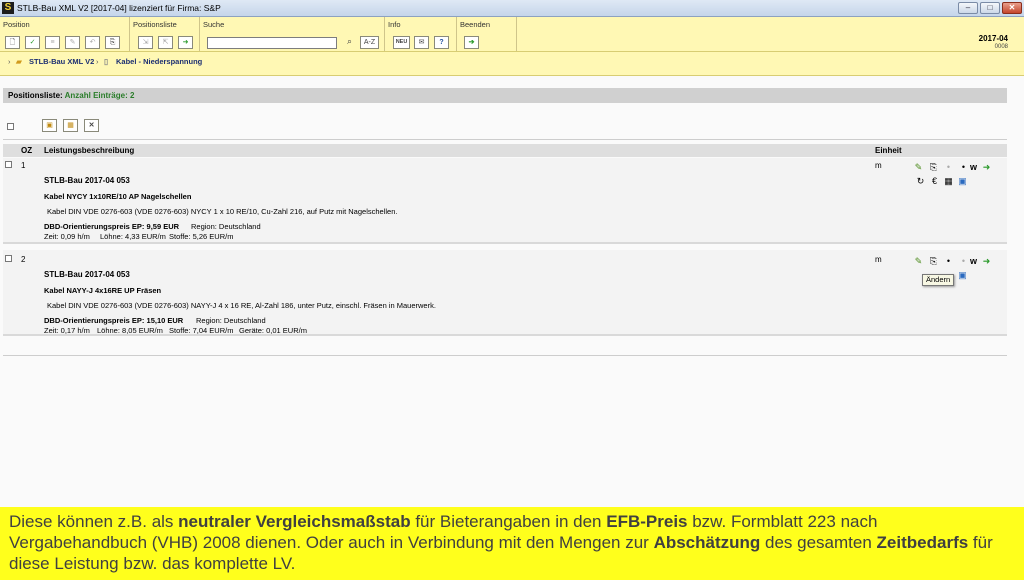 The width and height of the screenshot is (1024, 580). What do you see at coordinates (10, 126) in the screenshot?
I see `select-all-checkbox` at bounding box center [10, 126].